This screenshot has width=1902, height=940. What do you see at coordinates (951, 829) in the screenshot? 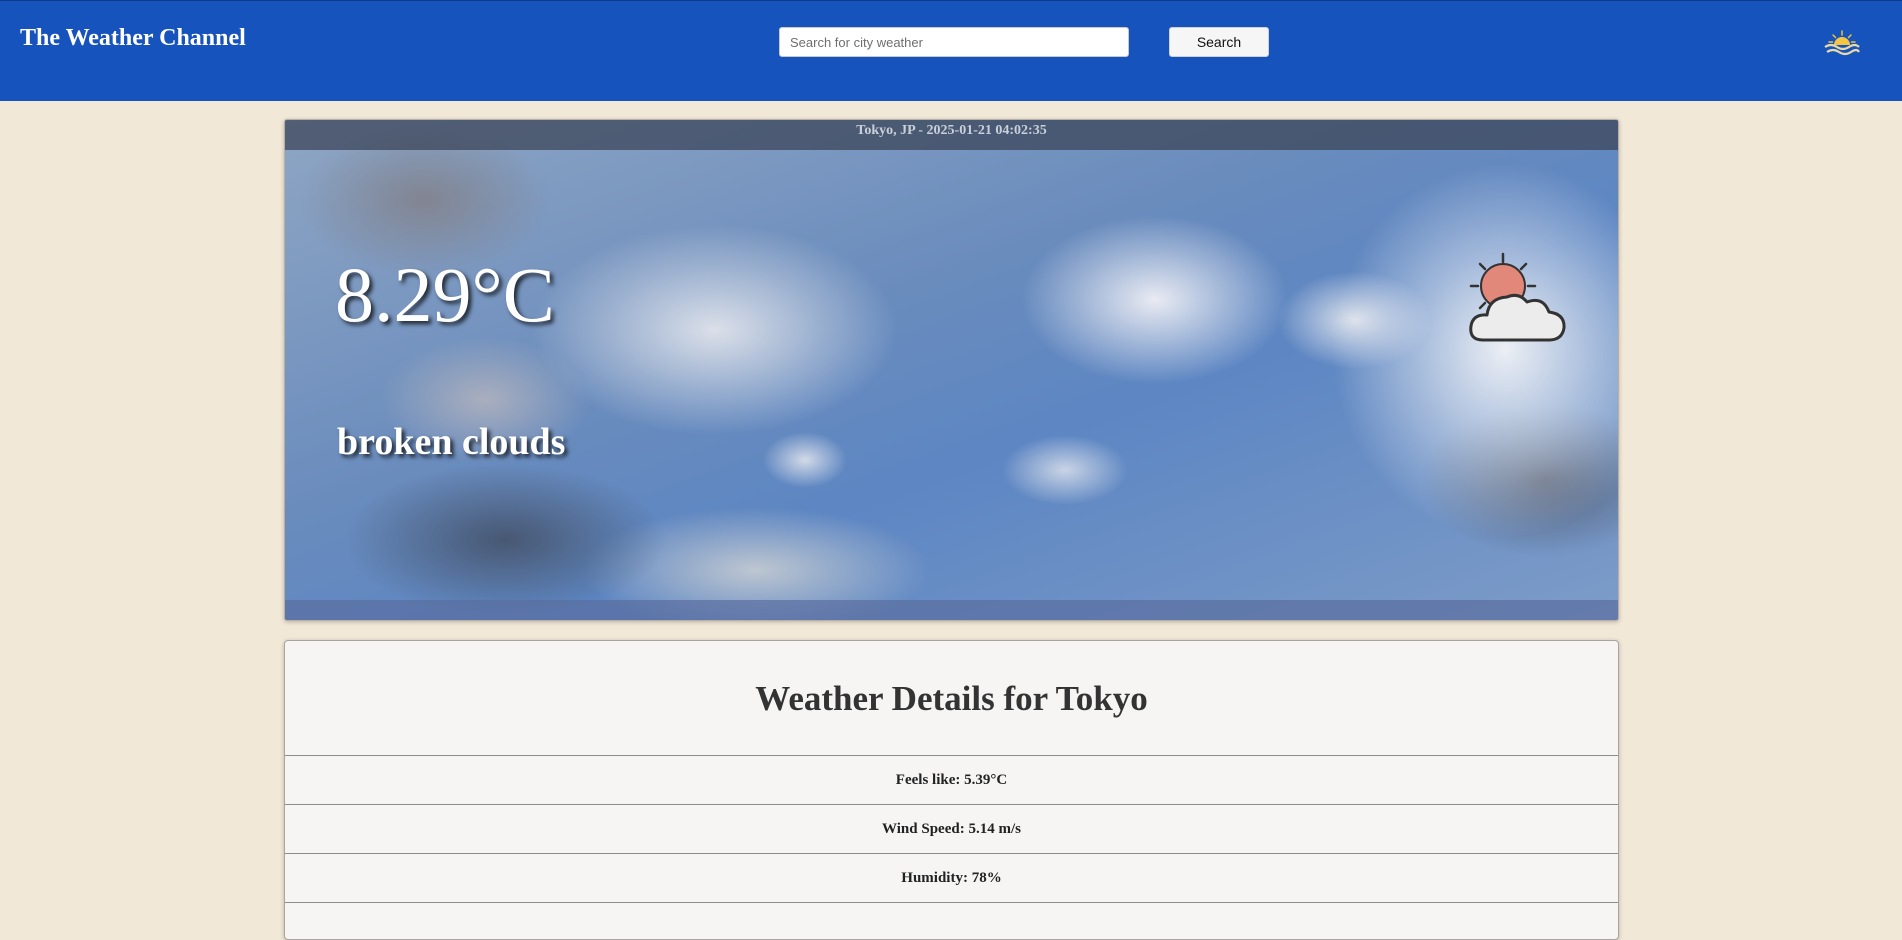
I see `wind-speed-row: Wind Speed: 5.14 m/s` at bounding box center [951, 829].